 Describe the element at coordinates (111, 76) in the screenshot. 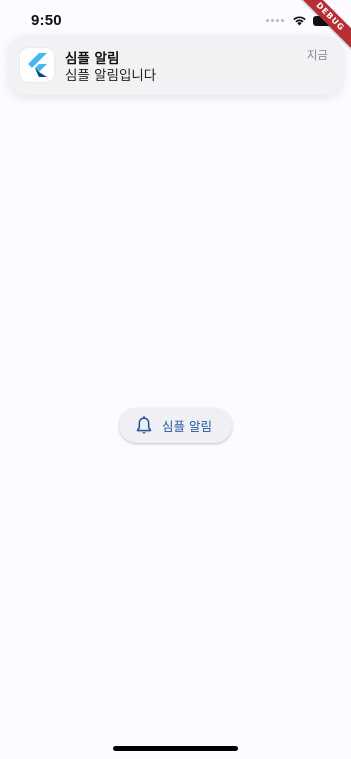

I see `notification-body: 심플 알림입니다` at that location.